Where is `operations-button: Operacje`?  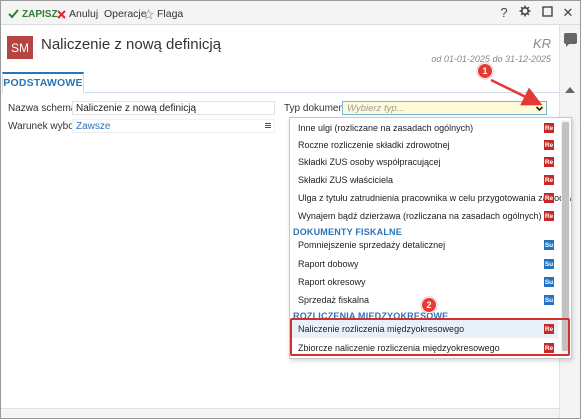 operations-button: Operacje is located at coordinates (125, 14).